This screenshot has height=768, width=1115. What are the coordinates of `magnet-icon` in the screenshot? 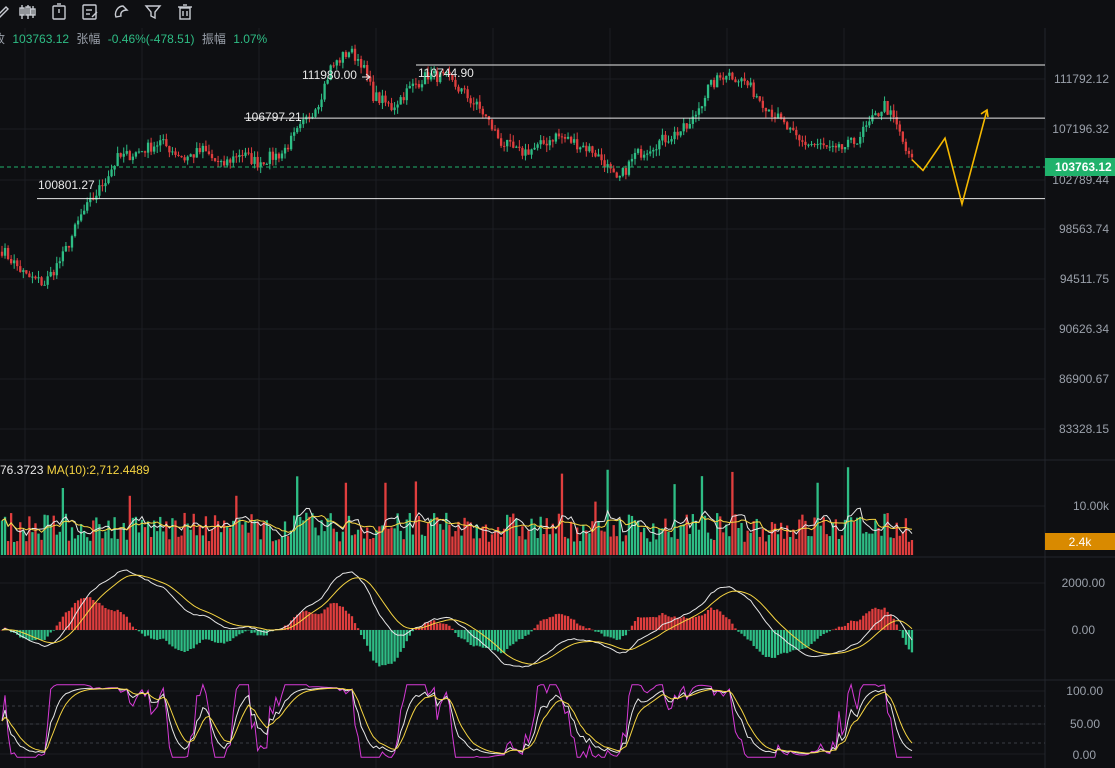 It's located at (122, 12).